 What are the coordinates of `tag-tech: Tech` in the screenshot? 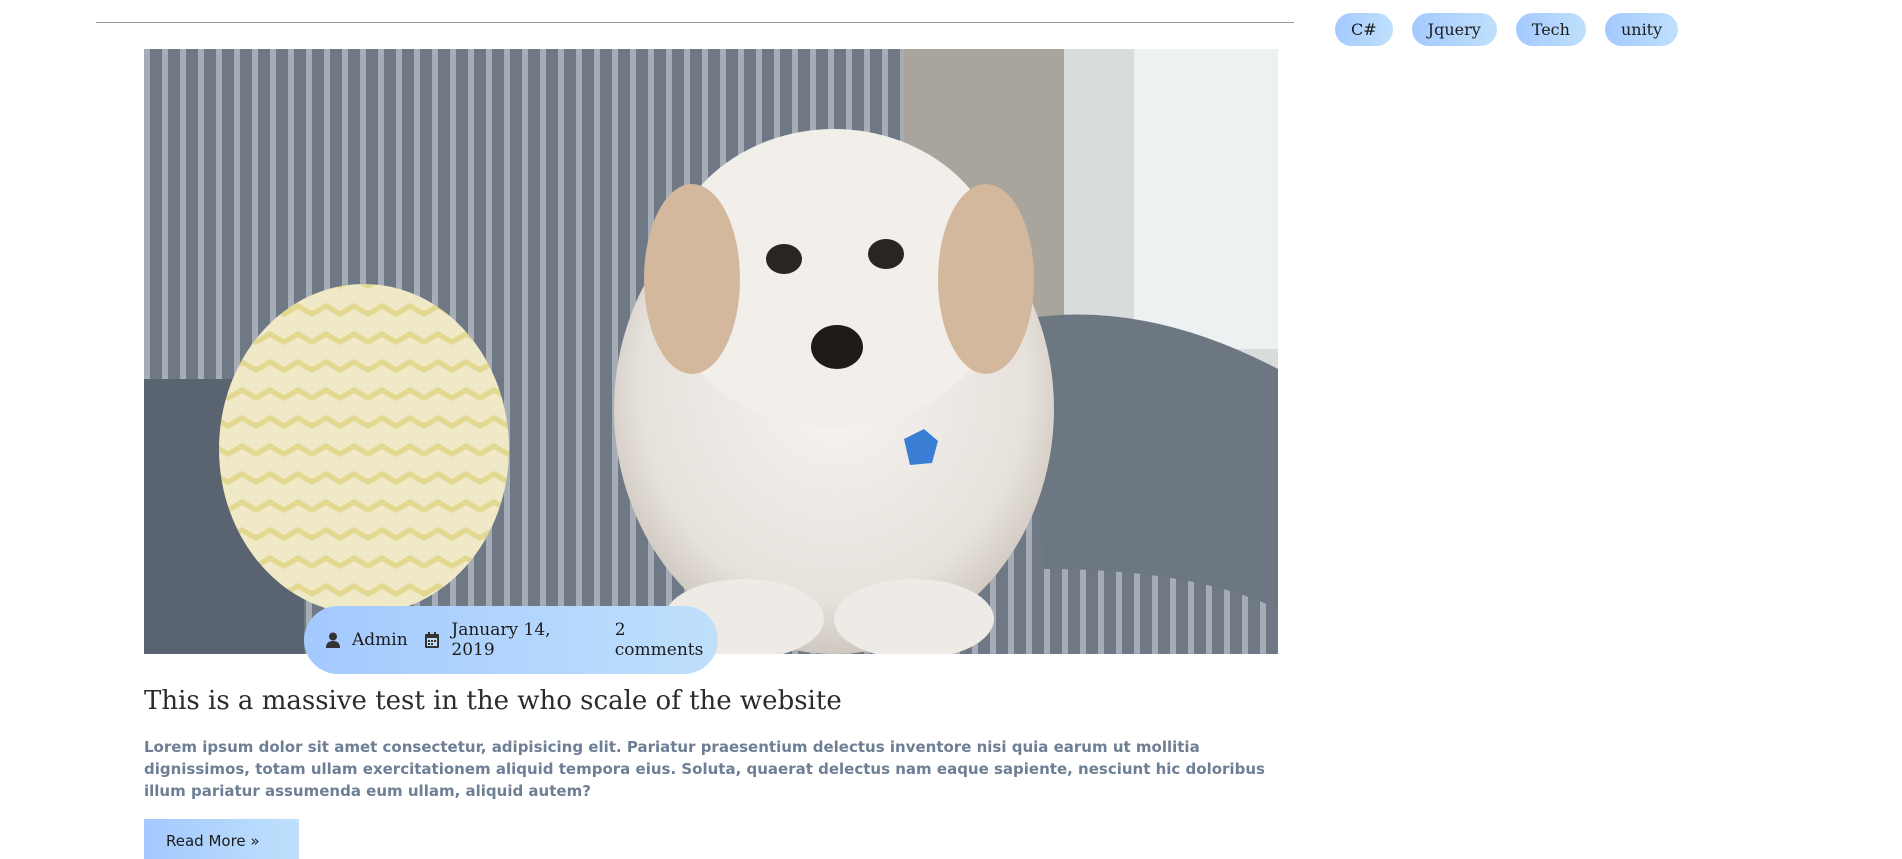 It's located at (1550, 29).